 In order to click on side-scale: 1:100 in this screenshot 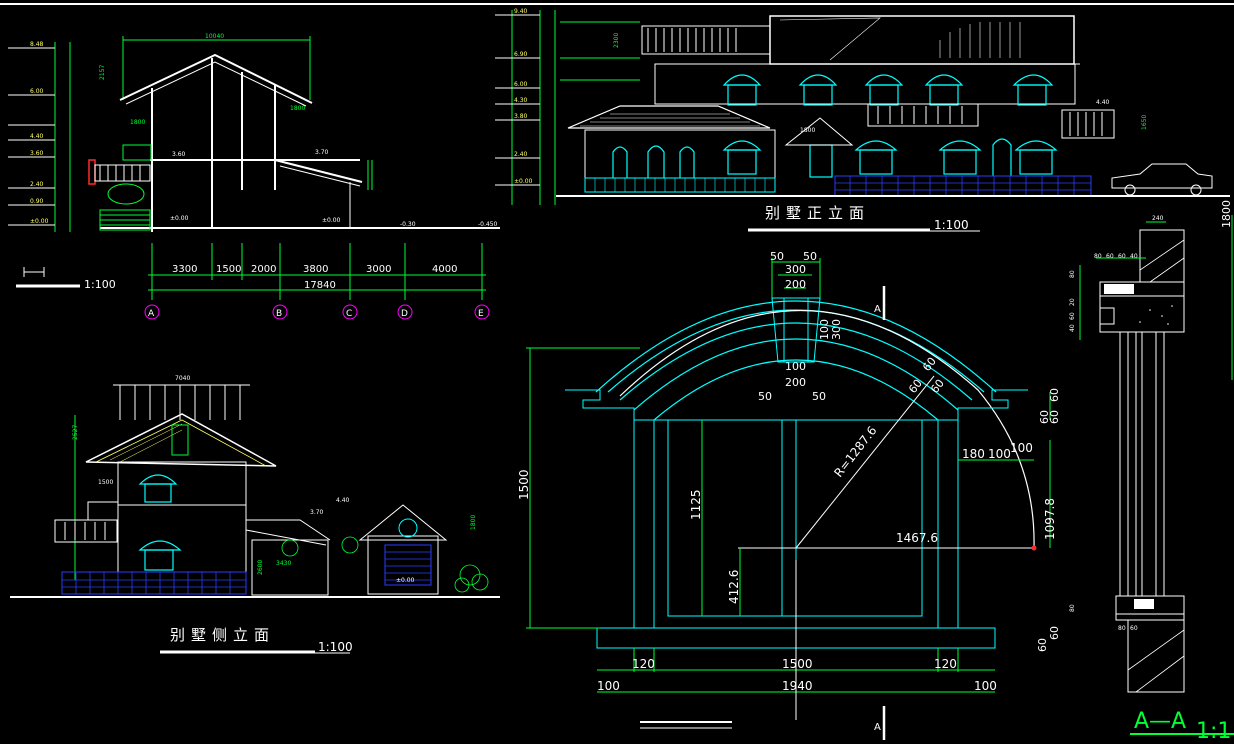, I will do `click(335, 647)`.